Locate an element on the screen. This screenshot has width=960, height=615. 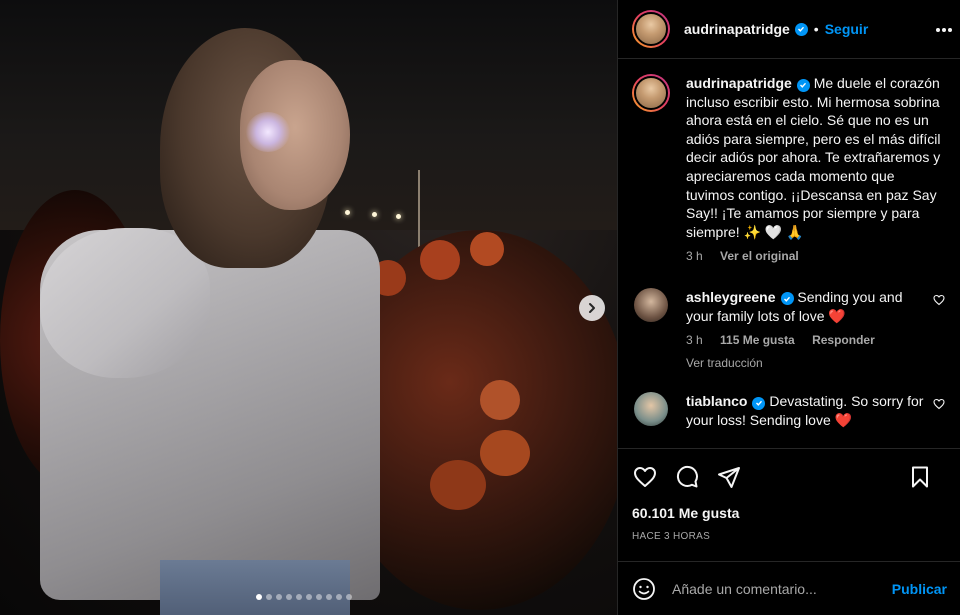
see-original-link: Ver el original is located at coordinates (759, 256).